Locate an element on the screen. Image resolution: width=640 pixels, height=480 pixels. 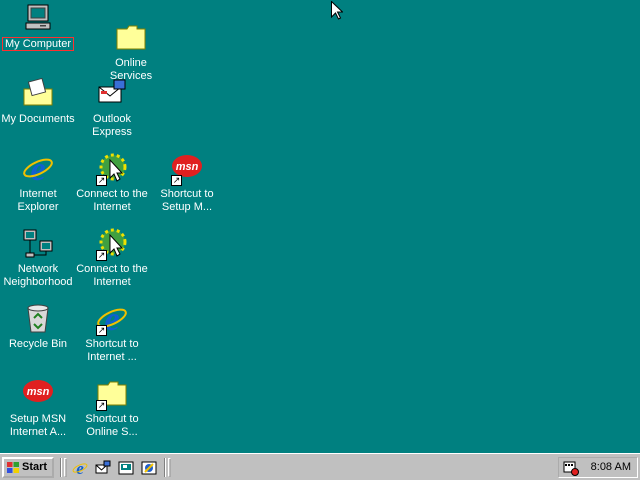
msn-icon: msn is located at coordinates (38, 391).